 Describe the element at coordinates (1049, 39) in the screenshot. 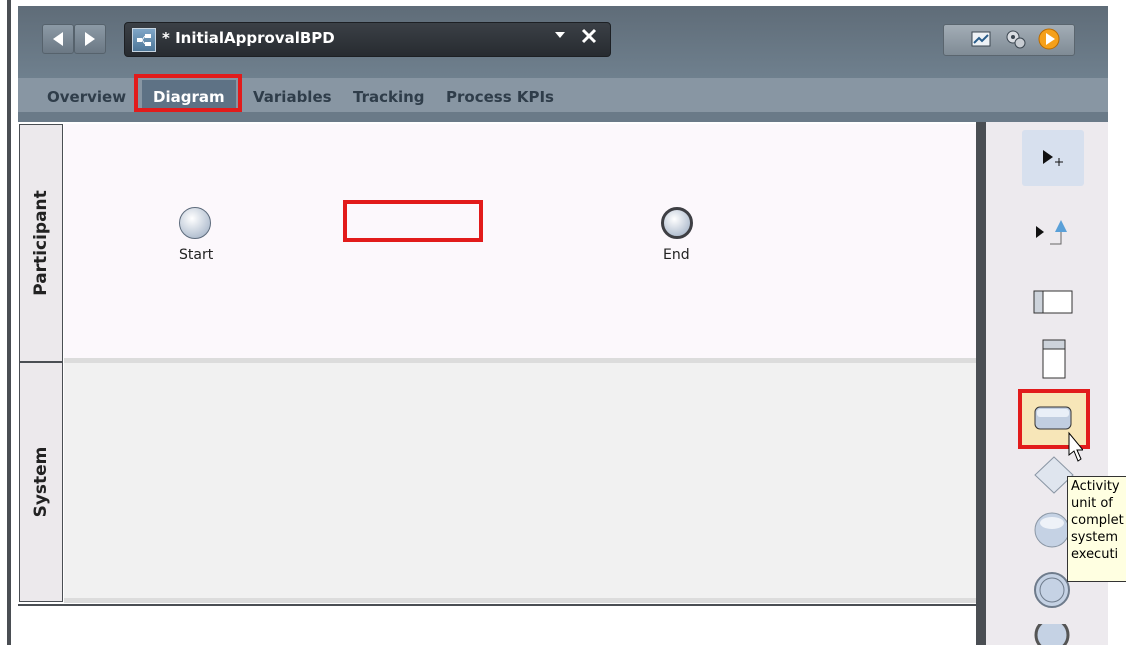

I see `run-icon` at that location.